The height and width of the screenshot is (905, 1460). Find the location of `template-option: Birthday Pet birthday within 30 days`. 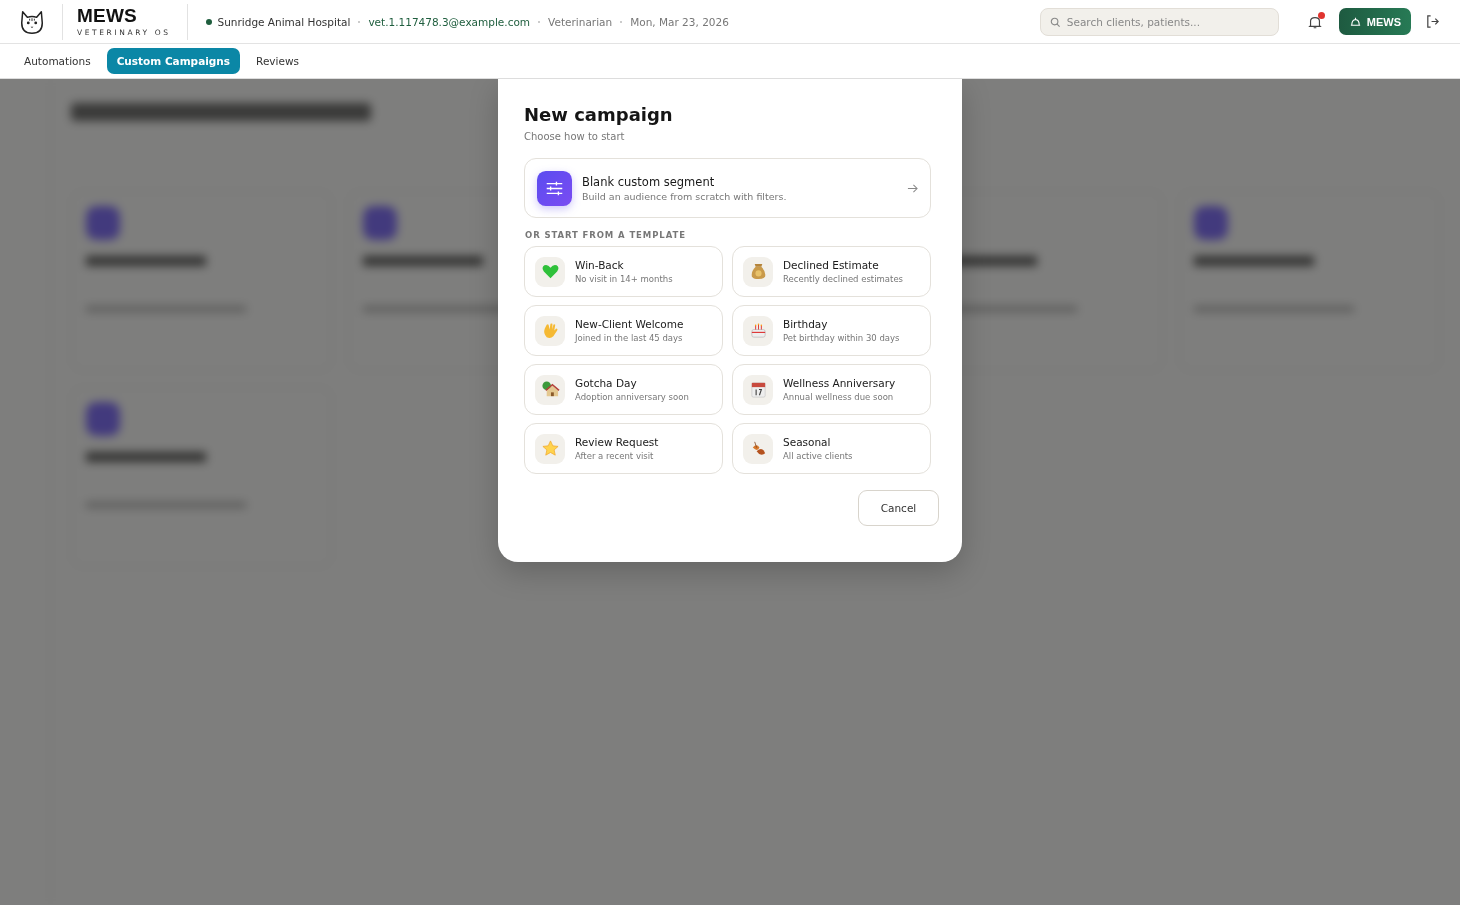

template-option: Birthday Pet birthday within 30 days is located at coordinates (831, 330).